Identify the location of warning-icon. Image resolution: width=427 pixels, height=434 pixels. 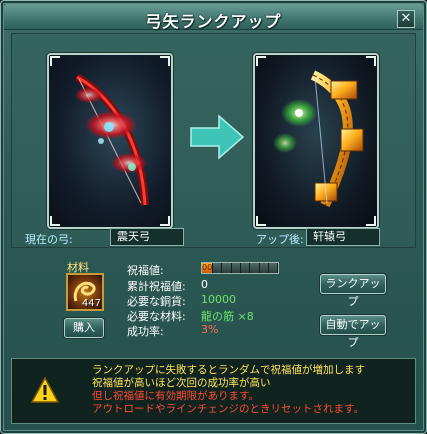
(45, 389).